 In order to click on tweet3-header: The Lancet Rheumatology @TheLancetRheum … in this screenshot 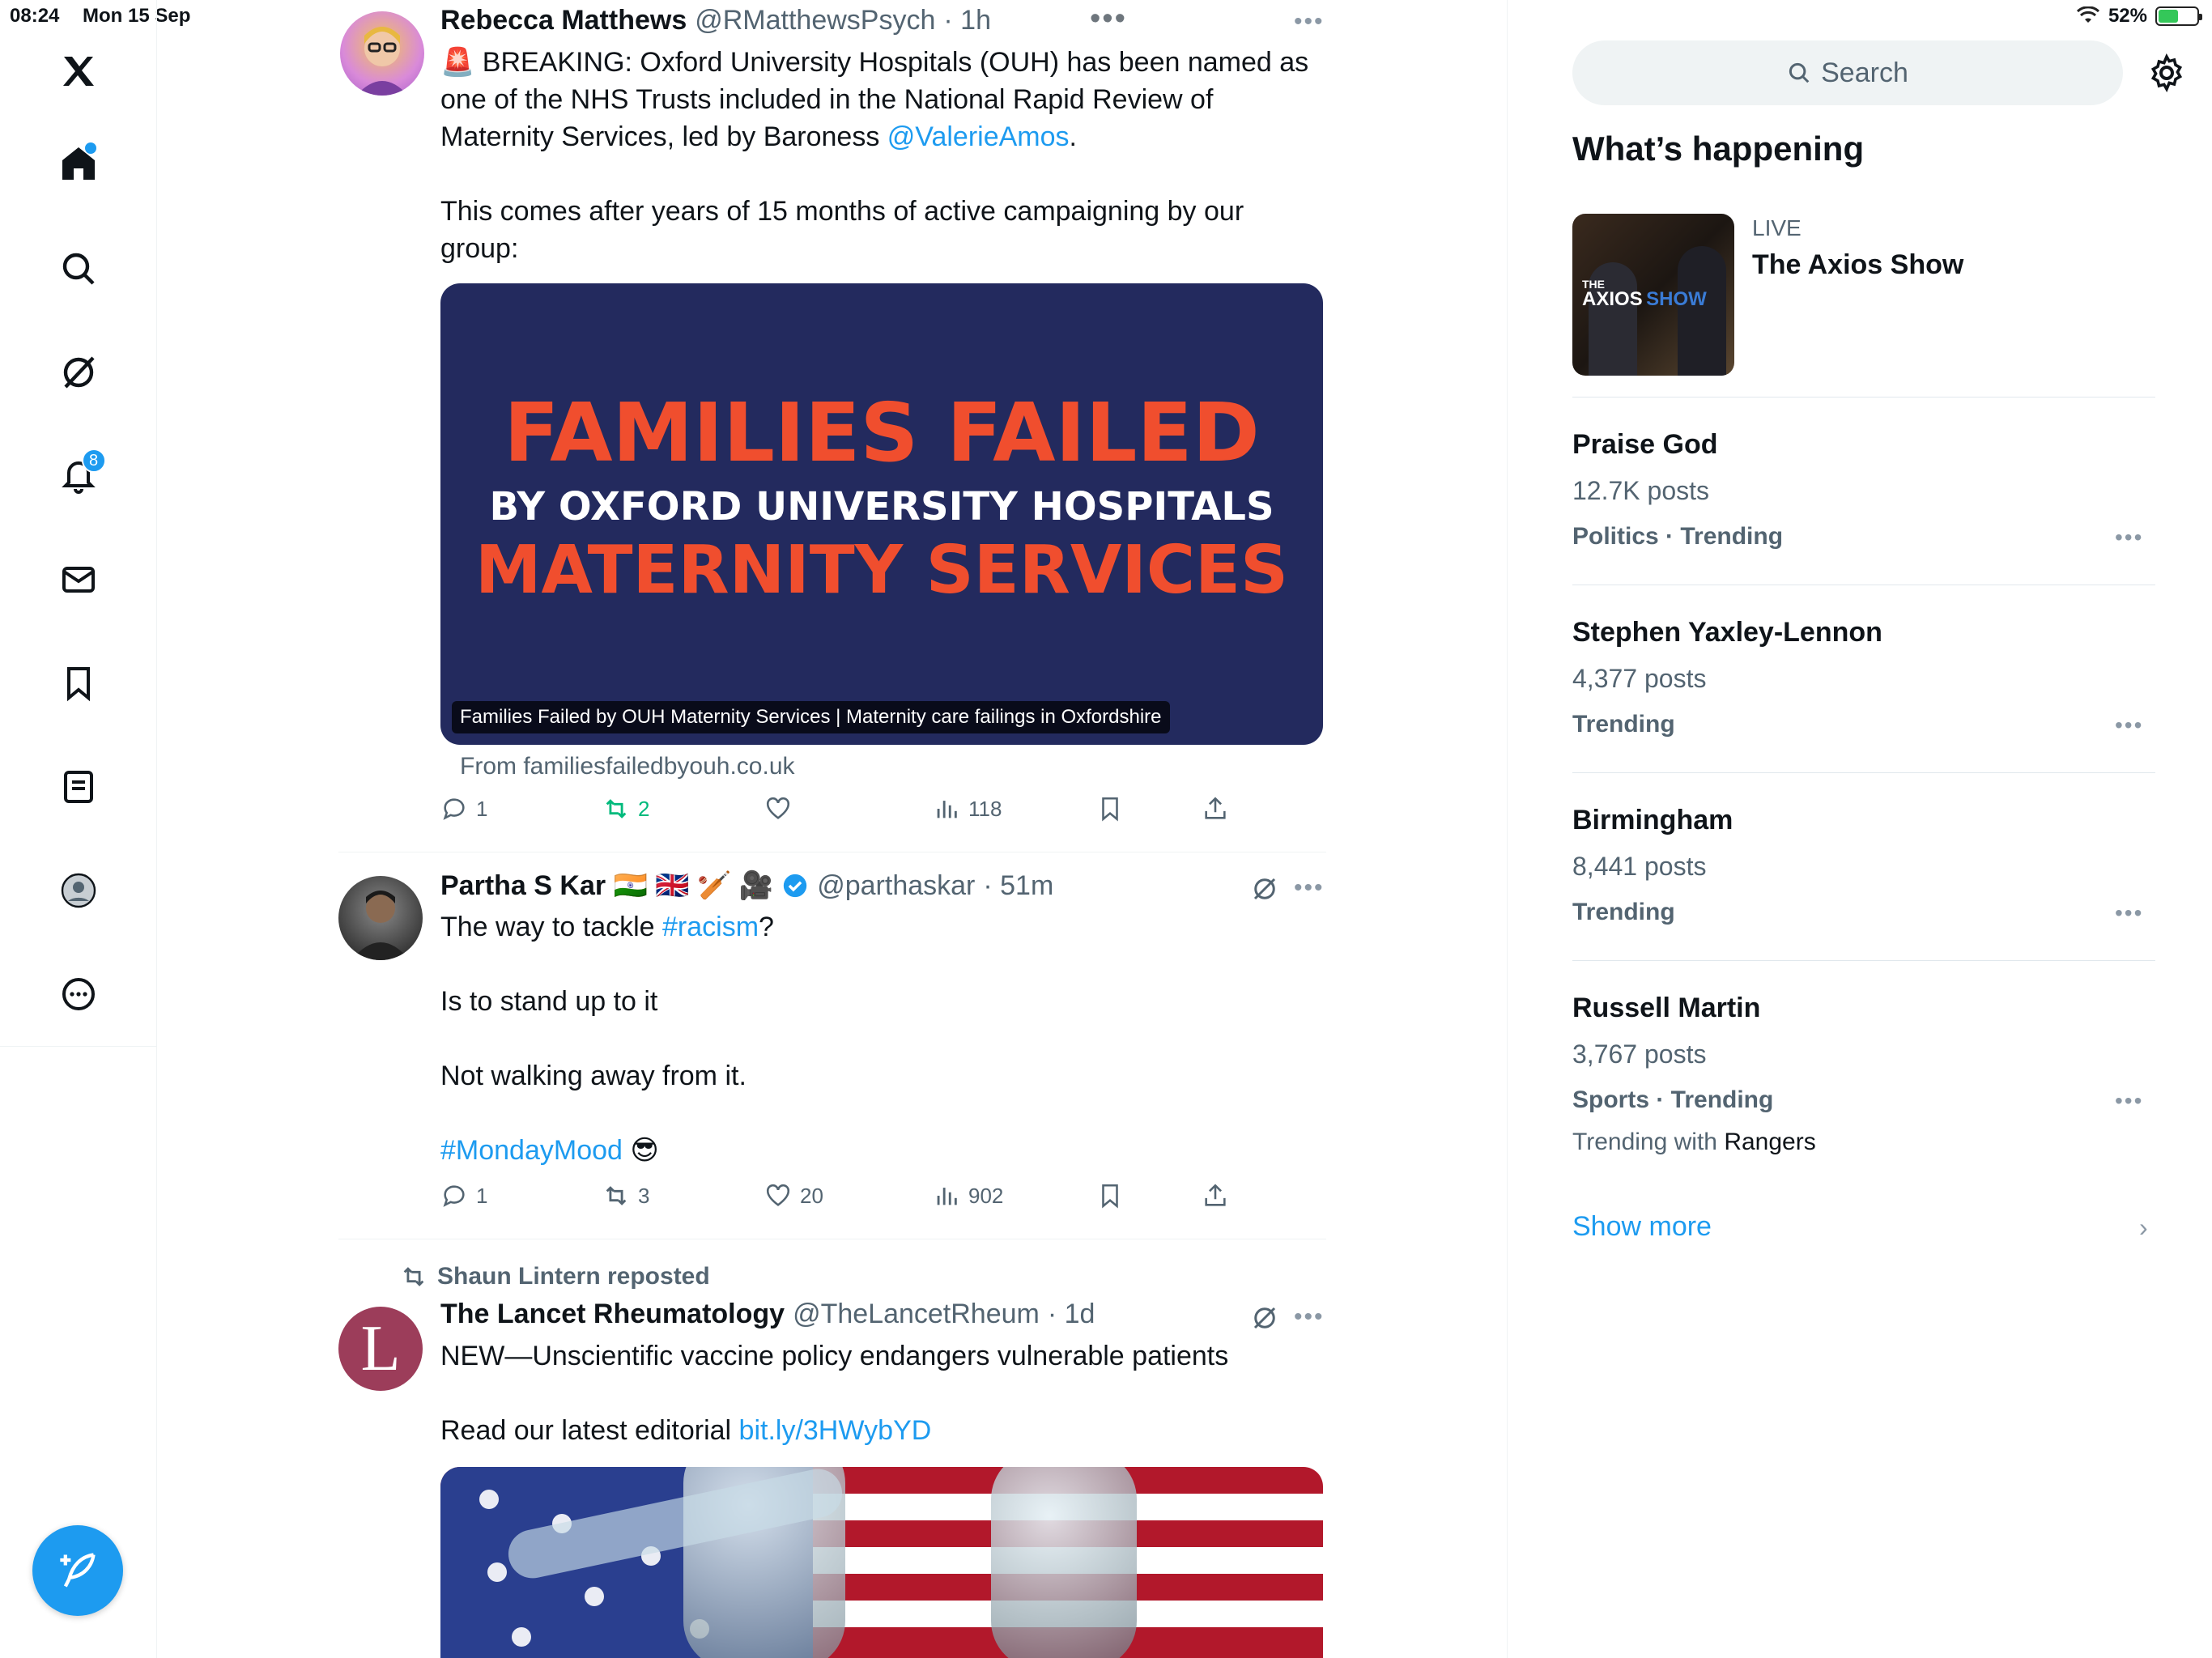, I will do `click(768, 1314)`.